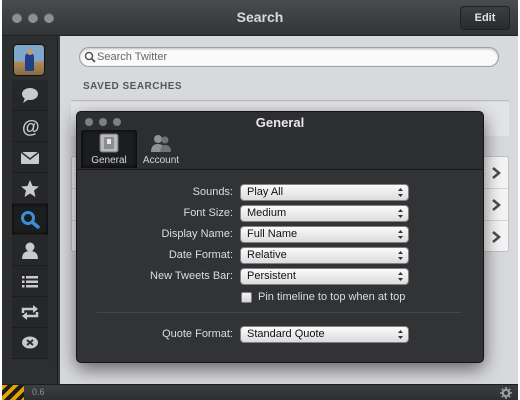  I want to click on date-format-value: Relative, so click(267, 255).